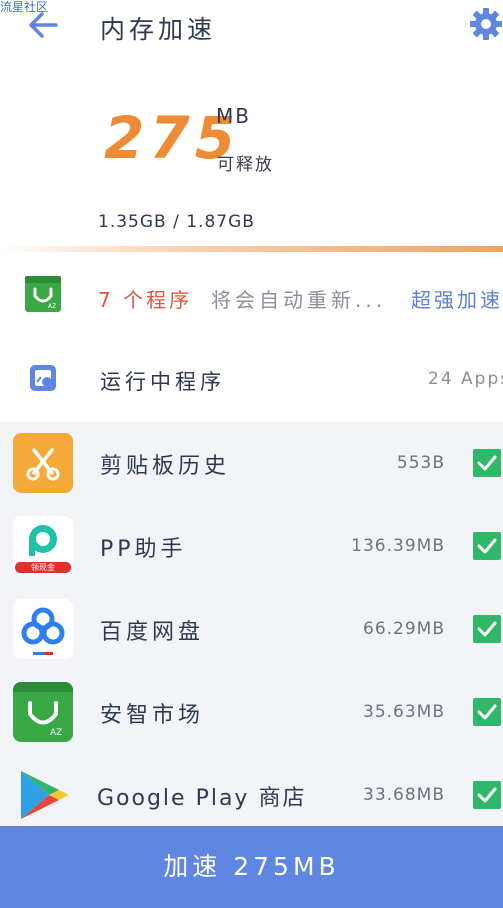  What do you see at coordinates (251, 629) in the screenshot?
I see `list-item: 百度网盘 66.29MB` at bounding box center [251, 629].